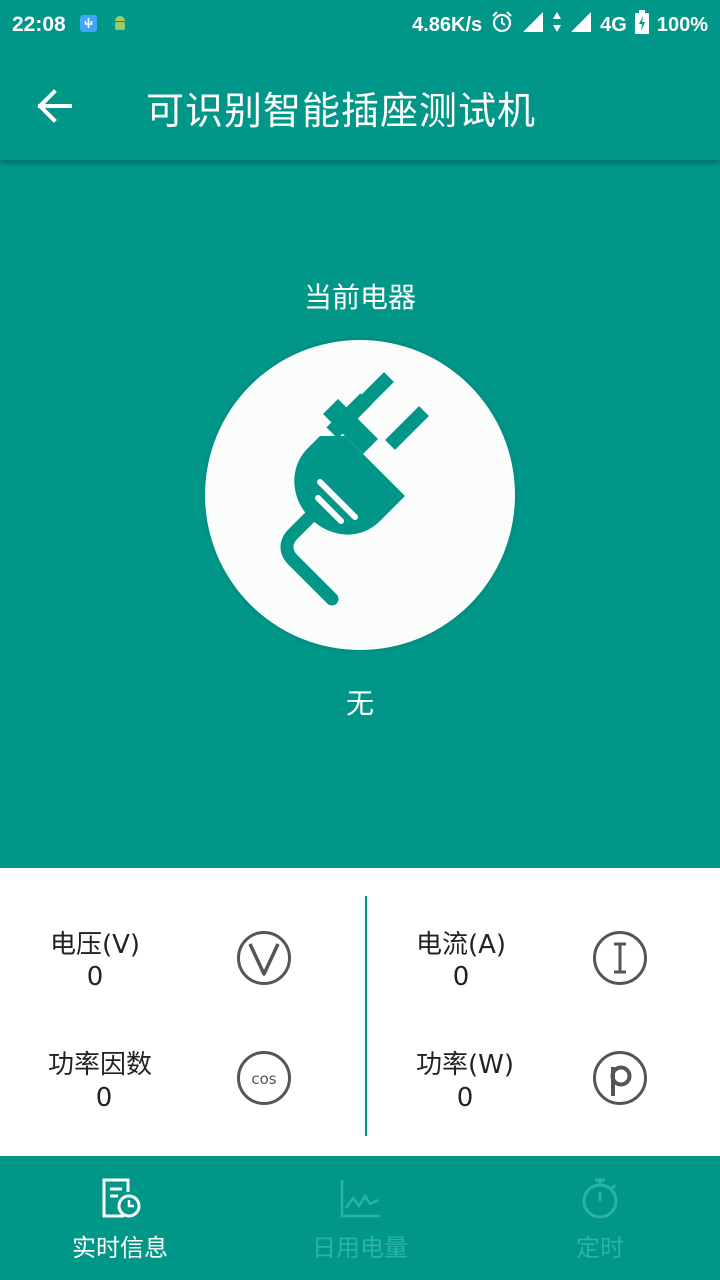 The width and height of the screenshot is (720, 1280). What do you see at coordinates (88, 23) in the screenshot?
I see `usb-notification-icon` at bounding box center [88, 23].